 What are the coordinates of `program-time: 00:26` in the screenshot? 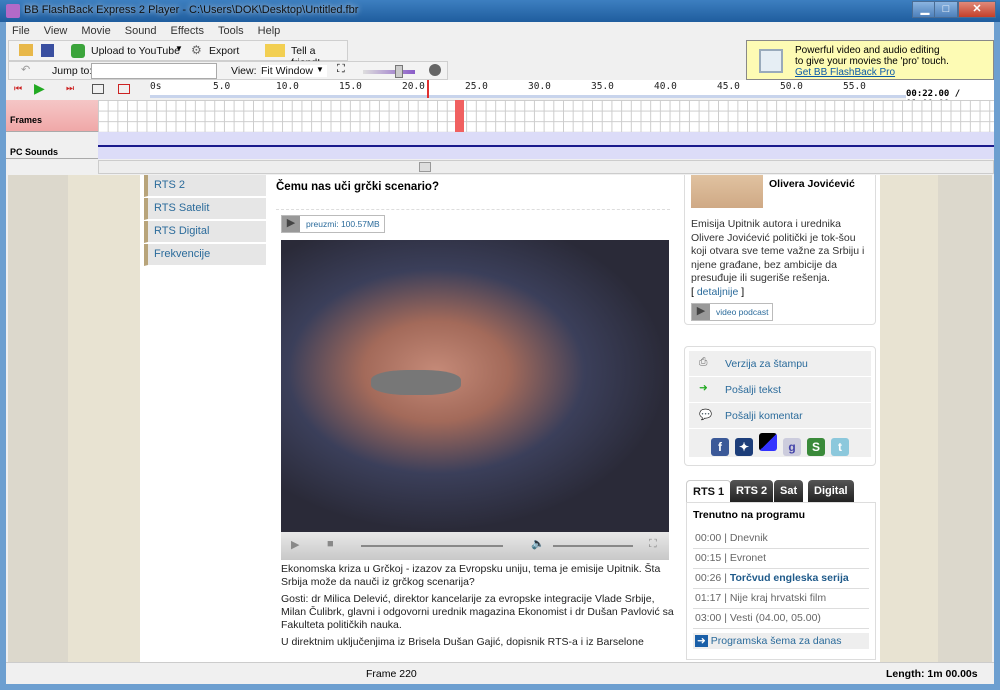 It's located at (708, 578).